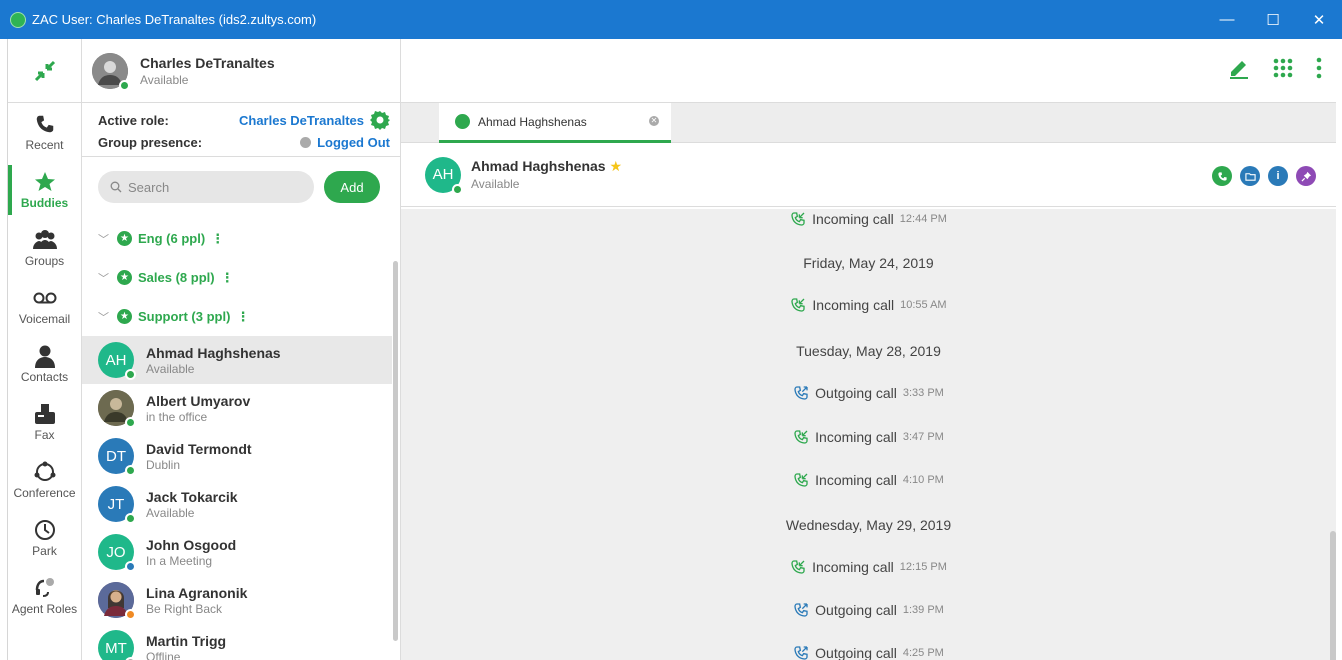  What do you see at coordinates (1250, 176) in the screenshot?
I see `file-transfer-button` at bounding box center [1250, 176].